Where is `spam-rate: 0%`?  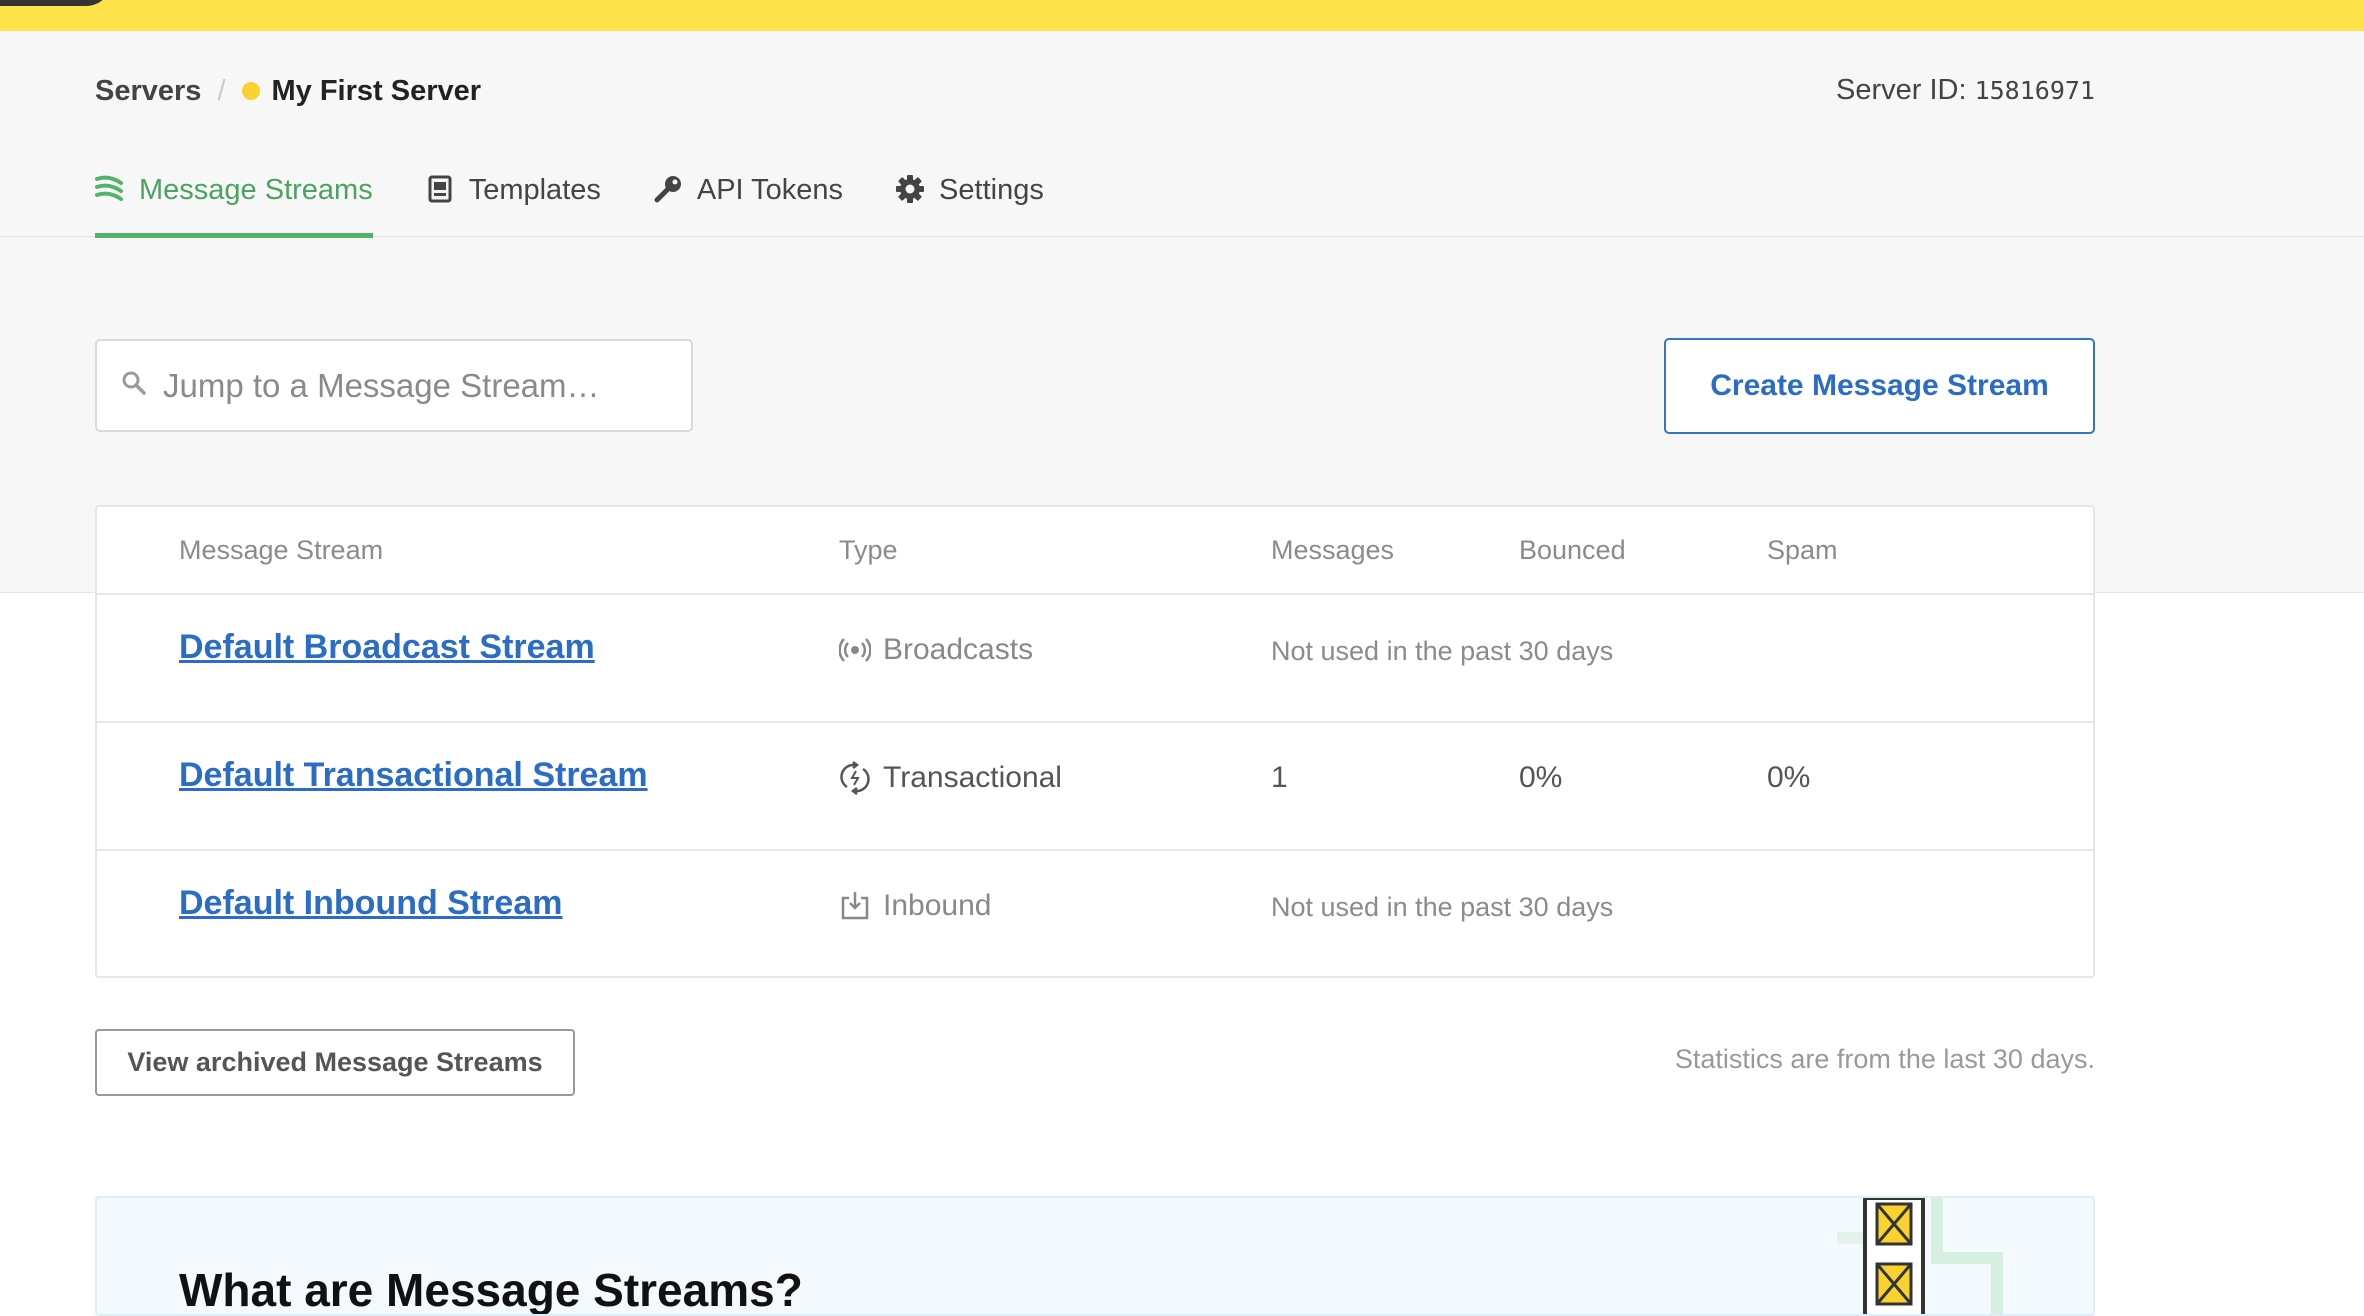 spam-rate: 0% is located at coordinates (1789, 777).